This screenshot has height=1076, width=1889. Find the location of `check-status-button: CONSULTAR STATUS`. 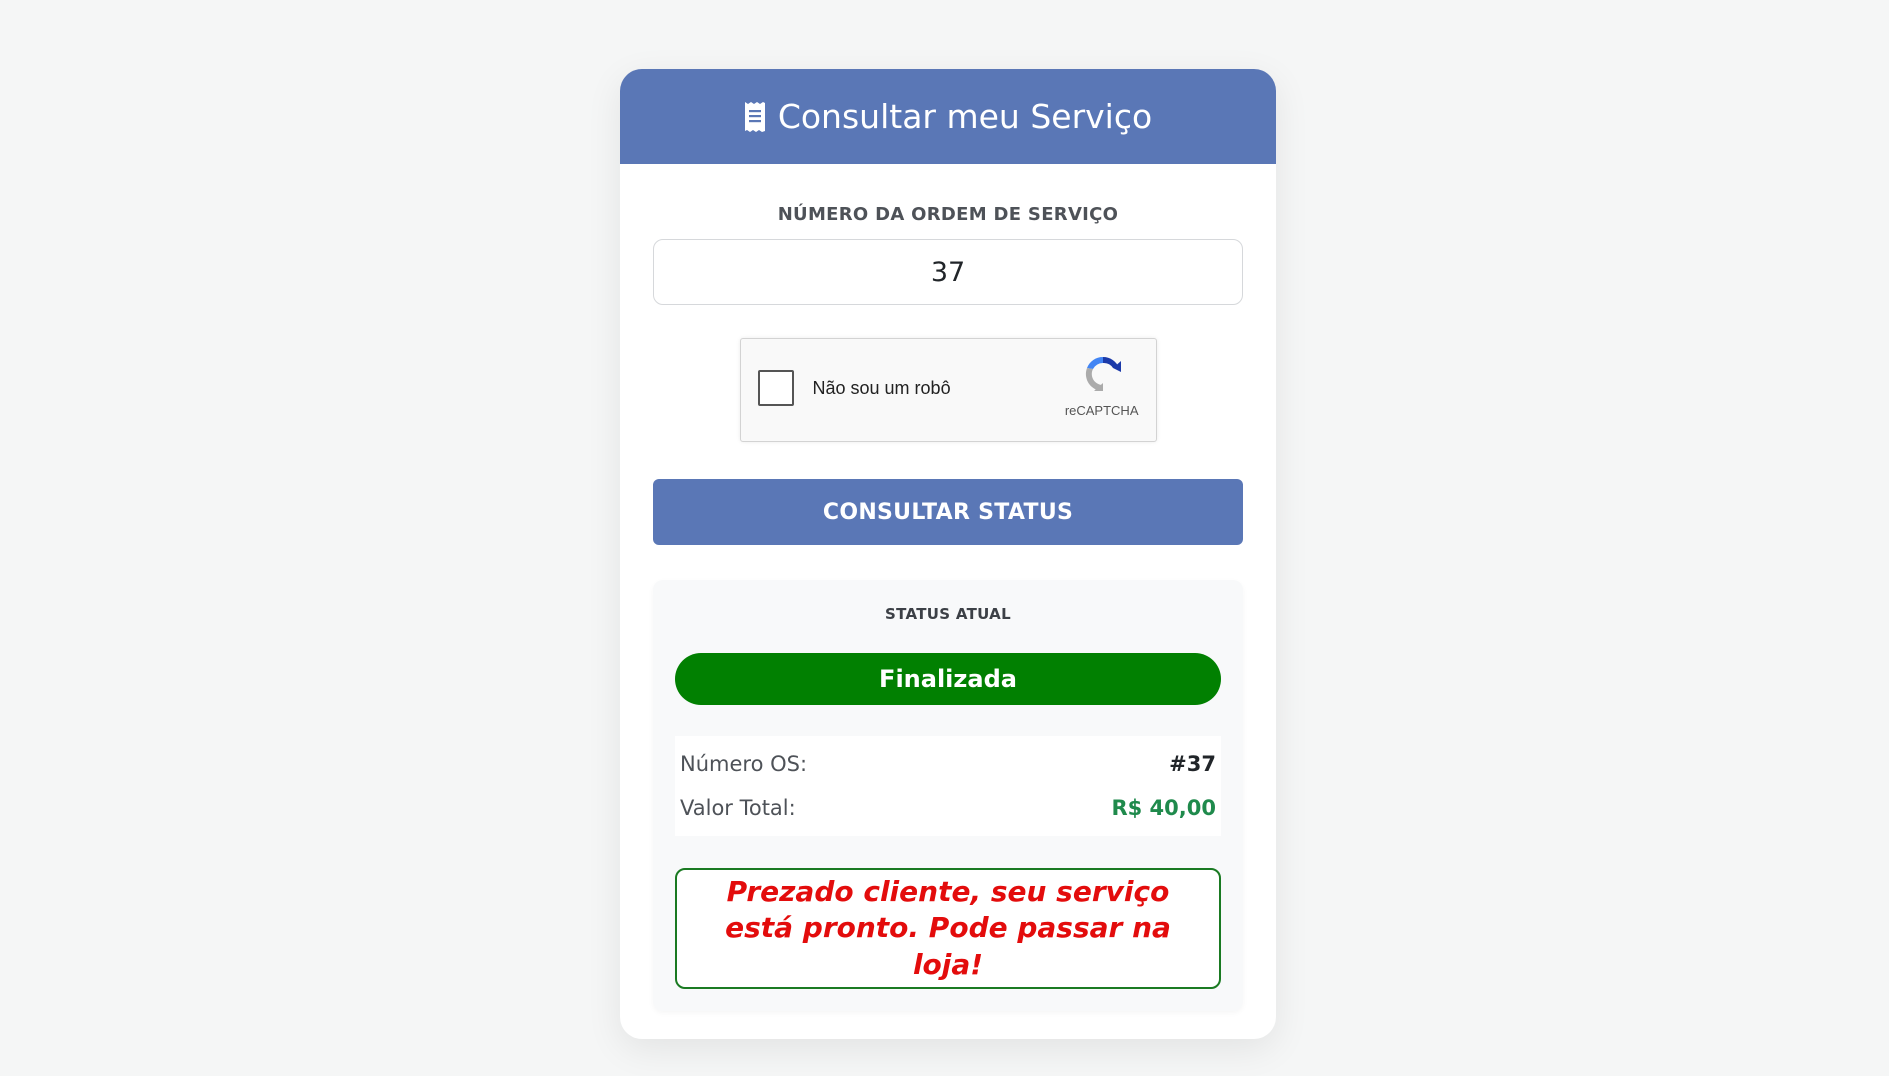

check-status-button: CONSULTAR STATUS is located at coordinates (948, 512).